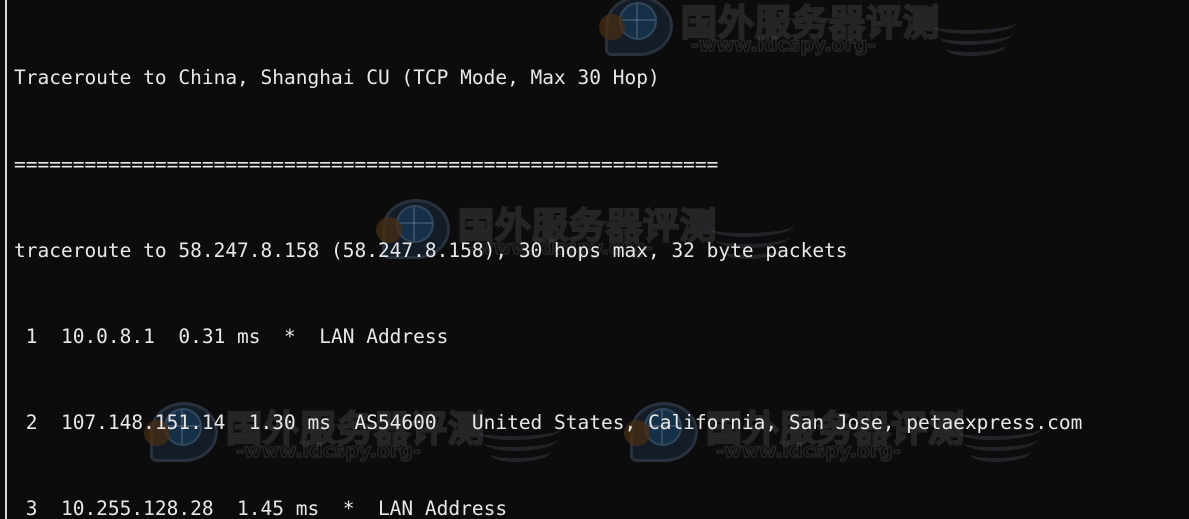 The width and height of the screenshot is (1189, 519). I want to click on terminal-scrollbar, so click(6, 259).